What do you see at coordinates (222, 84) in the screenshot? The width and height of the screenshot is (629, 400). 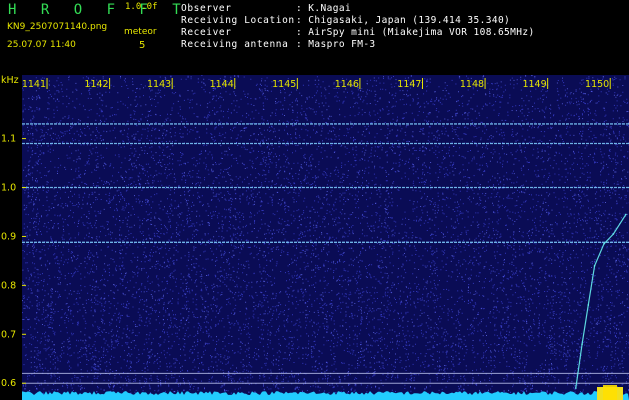 I see `x-tick-label: 1144` at bounding box center [222, 84].